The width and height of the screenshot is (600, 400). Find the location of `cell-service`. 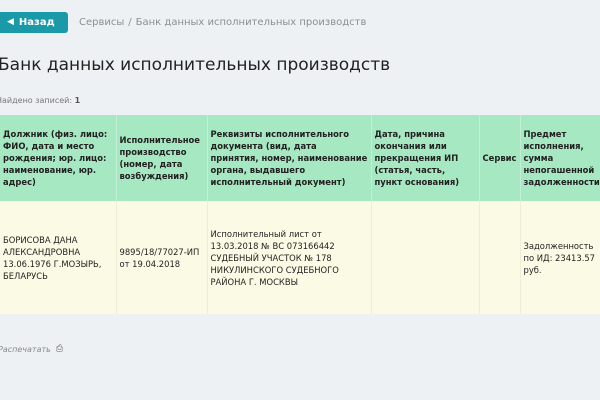

cell-service is located at coordinates (500, 257).